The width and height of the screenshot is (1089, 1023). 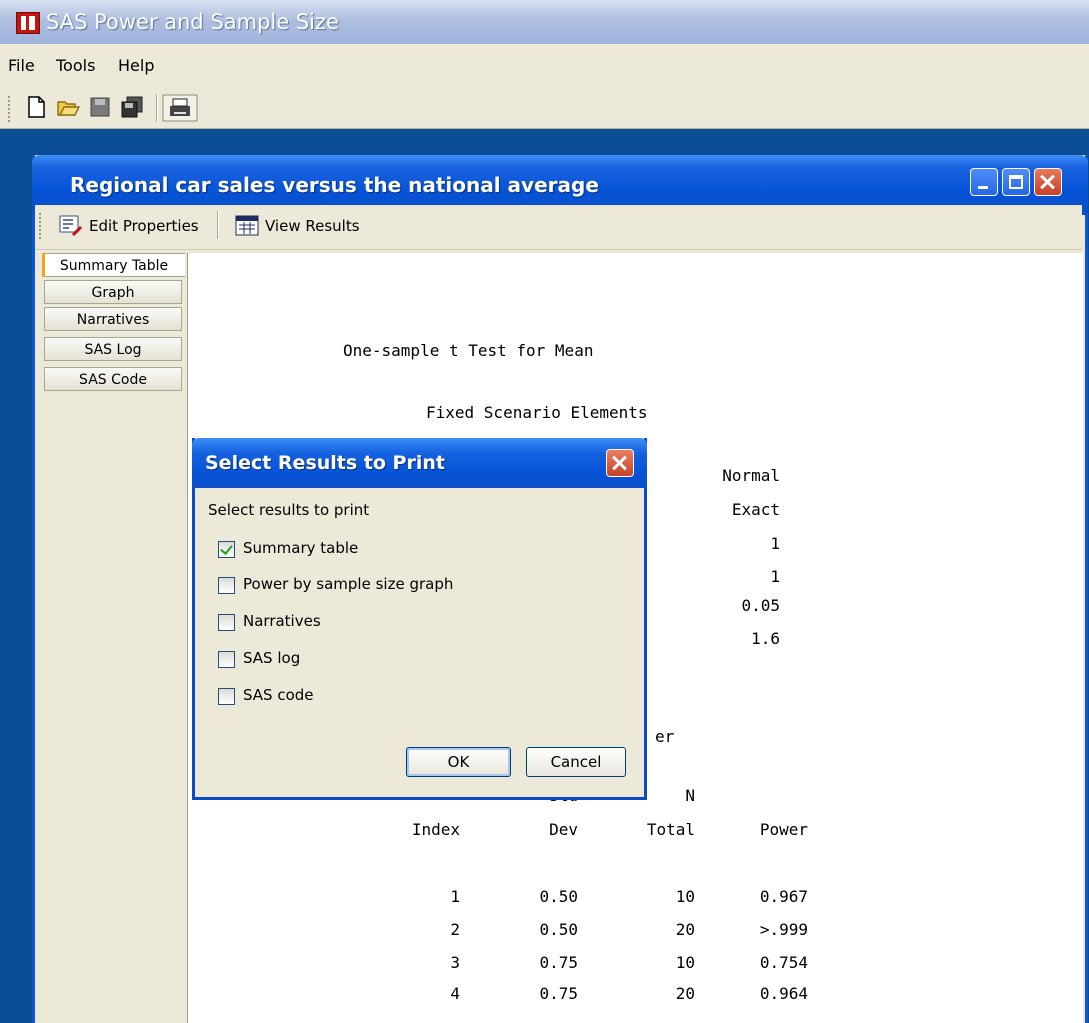 What do you see at coordinates (783, 993) in the screenshot?
I see `row-power: 0.964` at bounding box center [783, 993].